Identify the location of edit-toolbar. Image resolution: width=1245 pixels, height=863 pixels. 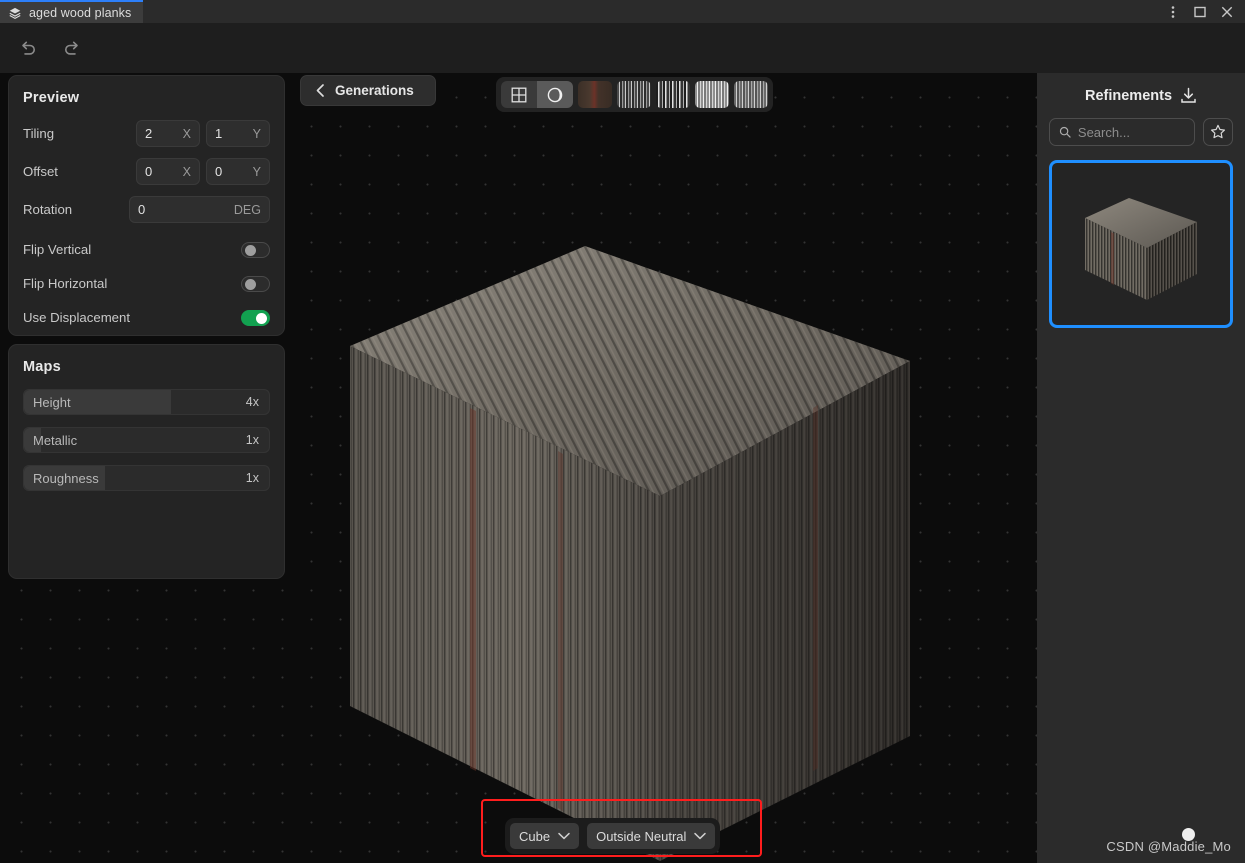
(622, 48).